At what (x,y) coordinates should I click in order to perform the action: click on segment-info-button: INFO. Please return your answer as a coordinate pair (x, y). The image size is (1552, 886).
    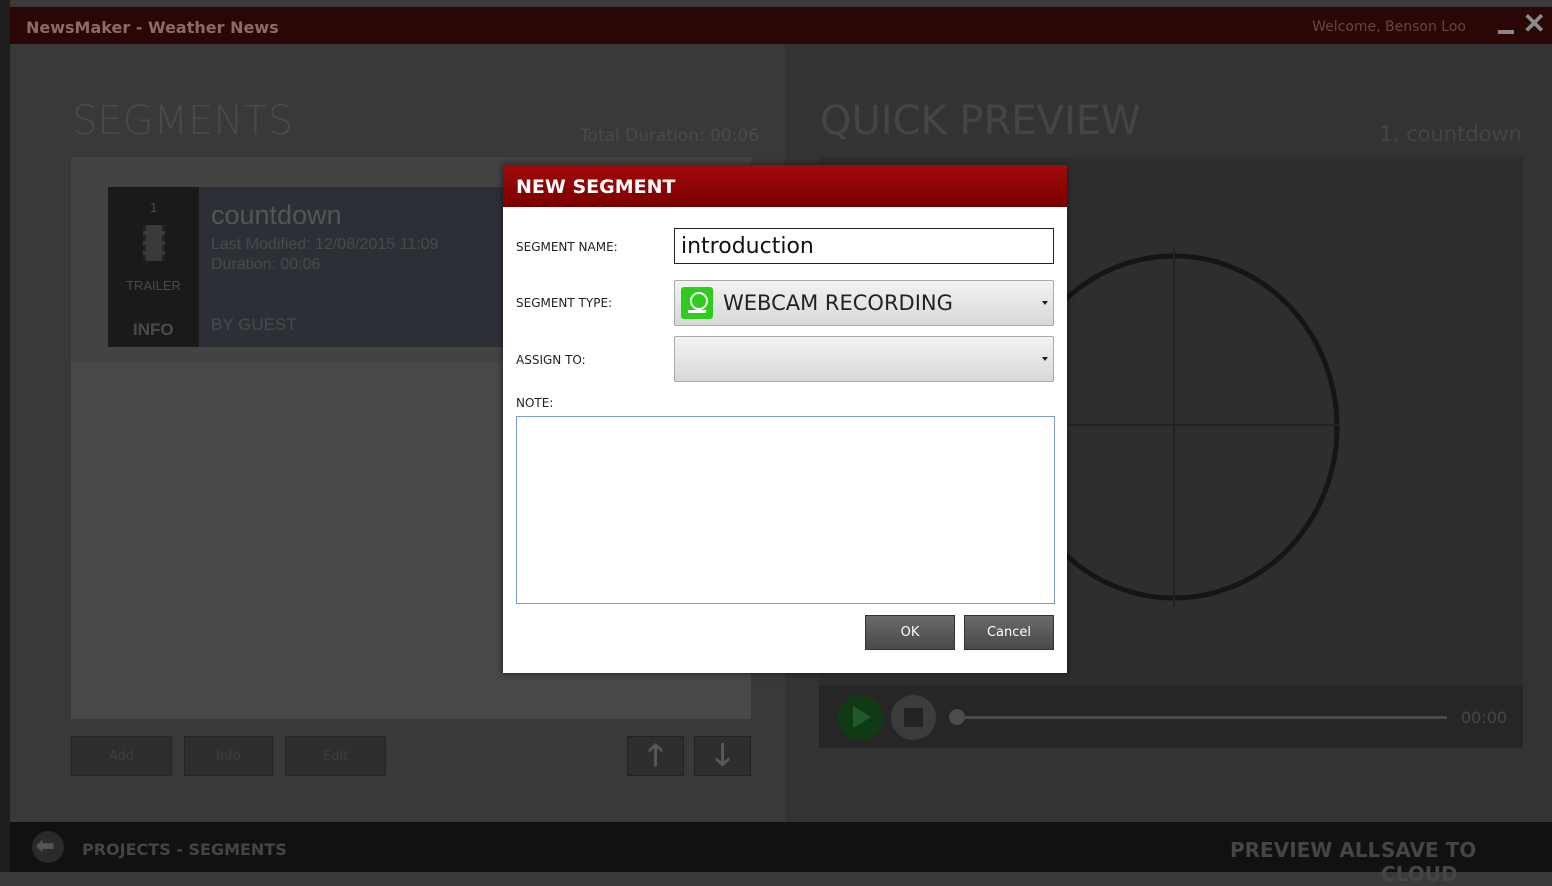
    Looking at the image, I should click on (153, 330).